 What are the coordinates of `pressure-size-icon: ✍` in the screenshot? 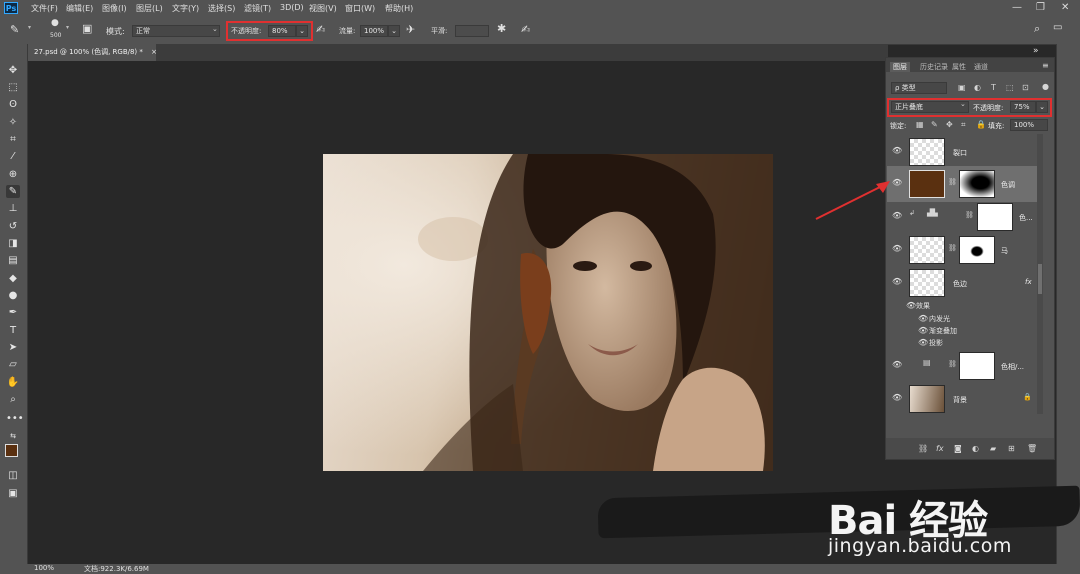 It's located at (525, 29).